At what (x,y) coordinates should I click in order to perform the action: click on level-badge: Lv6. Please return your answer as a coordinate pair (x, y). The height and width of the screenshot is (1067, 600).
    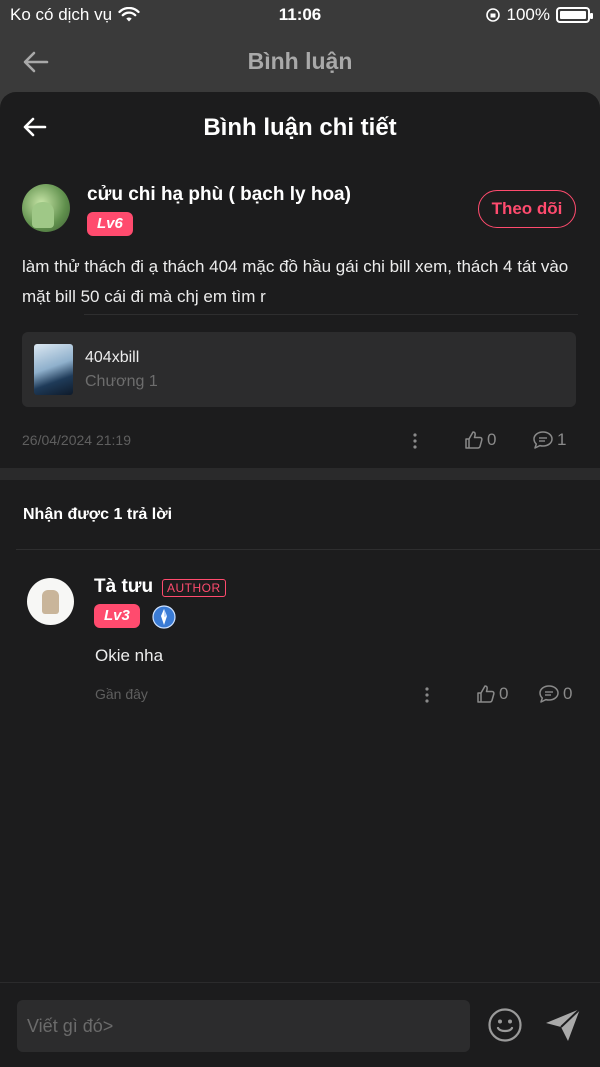
    Looking at the image, I should click on (110, 224).